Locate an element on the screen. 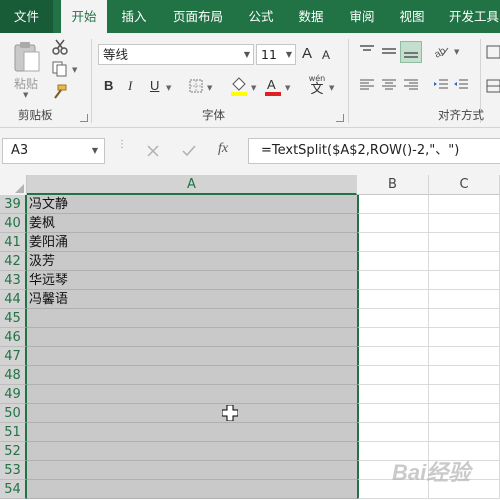 This screenshot has width=500, height=500. row-header: 40 is located at coordinates (13, 223).